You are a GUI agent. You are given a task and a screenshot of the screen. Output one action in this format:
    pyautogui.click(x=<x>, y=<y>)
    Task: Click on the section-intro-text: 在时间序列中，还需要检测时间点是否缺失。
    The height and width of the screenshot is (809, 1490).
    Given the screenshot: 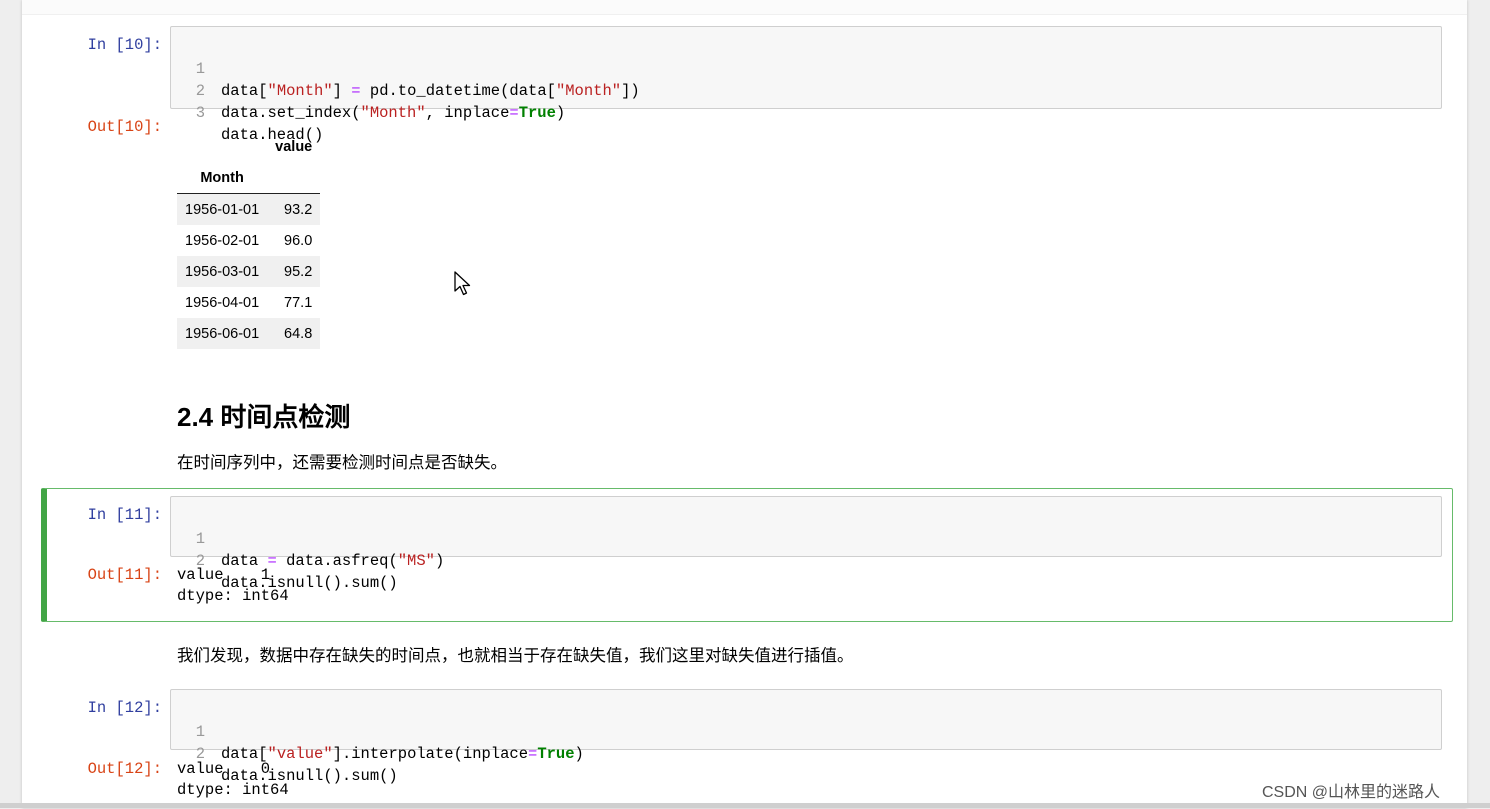 What is the action you would take?
    pyautogui.click(x=342, y=463)
    